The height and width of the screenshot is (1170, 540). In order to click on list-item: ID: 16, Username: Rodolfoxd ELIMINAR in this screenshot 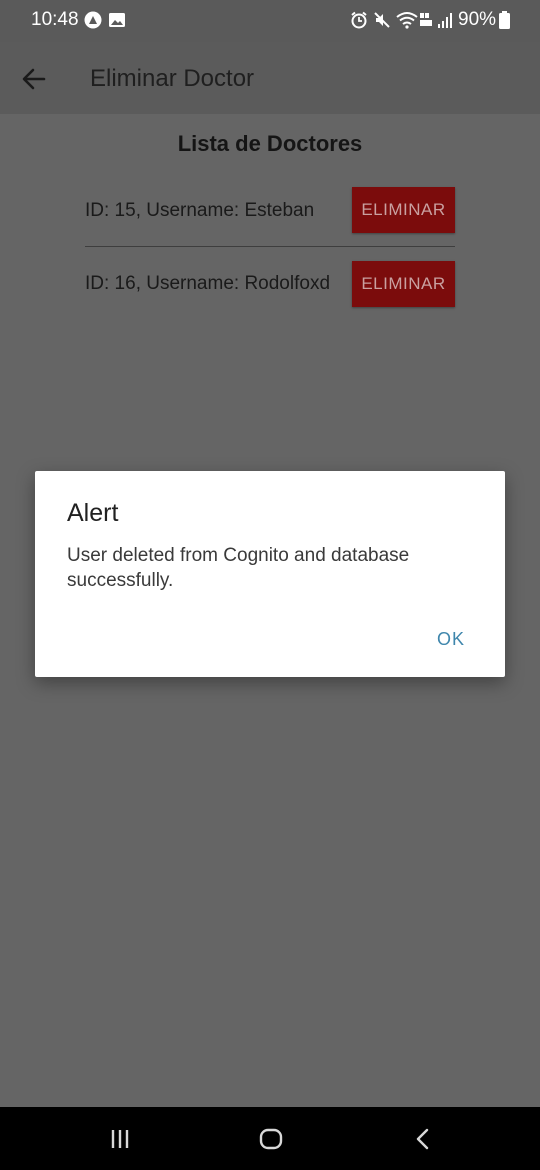, I will do `click(270, 284)`.